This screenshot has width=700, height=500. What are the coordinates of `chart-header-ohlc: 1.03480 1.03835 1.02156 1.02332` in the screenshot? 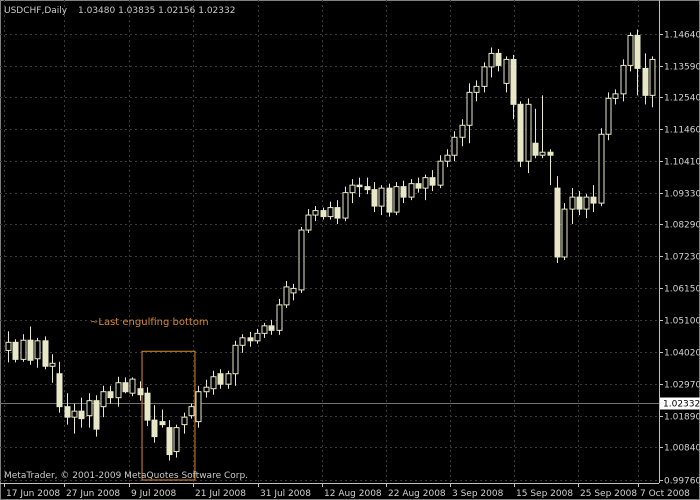 It's located at (156, 11).